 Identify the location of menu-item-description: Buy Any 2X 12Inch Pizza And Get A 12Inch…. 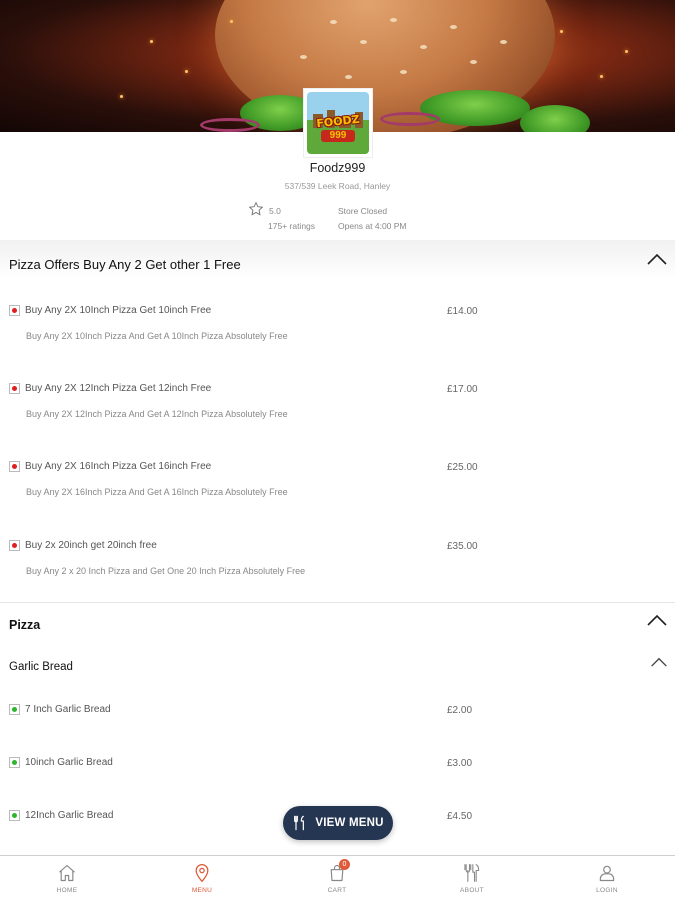
(157, 414).